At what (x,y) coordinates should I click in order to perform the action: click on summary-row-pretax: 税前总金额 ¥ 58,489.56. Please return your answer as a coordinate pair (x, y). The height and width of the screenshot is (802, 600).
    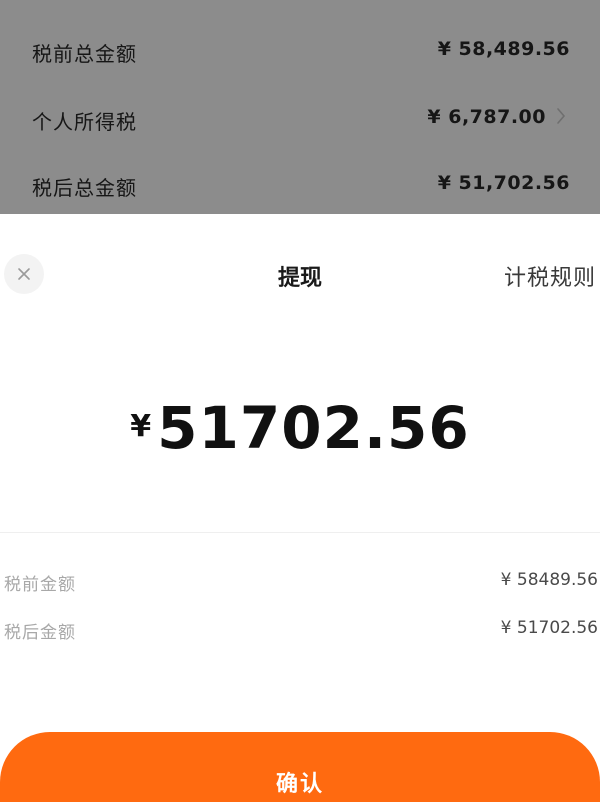
    Looking at the image, I should click on (300, 50).